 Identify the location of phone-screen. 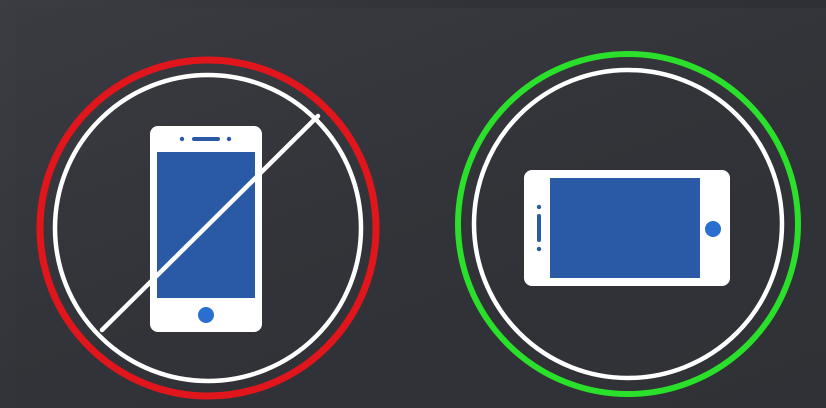
(625, 228).